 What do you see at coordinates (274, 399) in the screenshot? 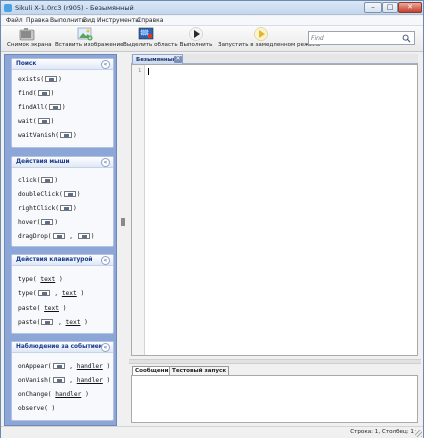
I see `message-console` at bounding box center [274, 399].